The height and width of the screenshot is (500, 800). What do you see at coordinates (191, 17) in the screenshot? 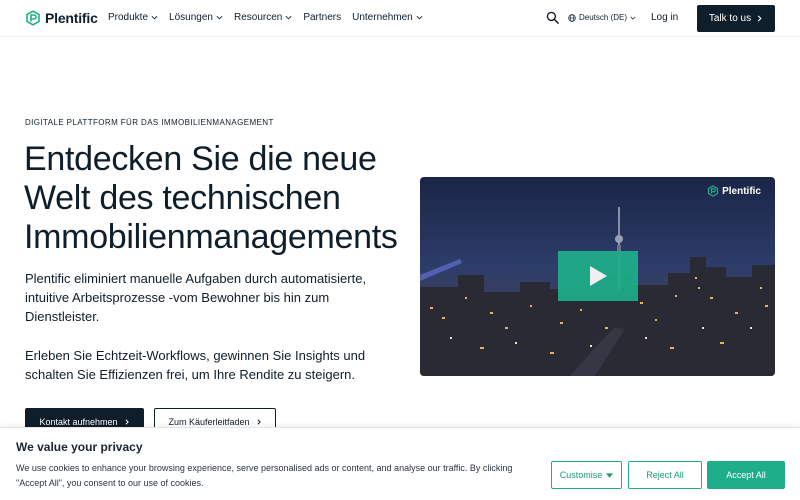
I see `menu-item-label: Lösungen` at bounding box center [191, 17].